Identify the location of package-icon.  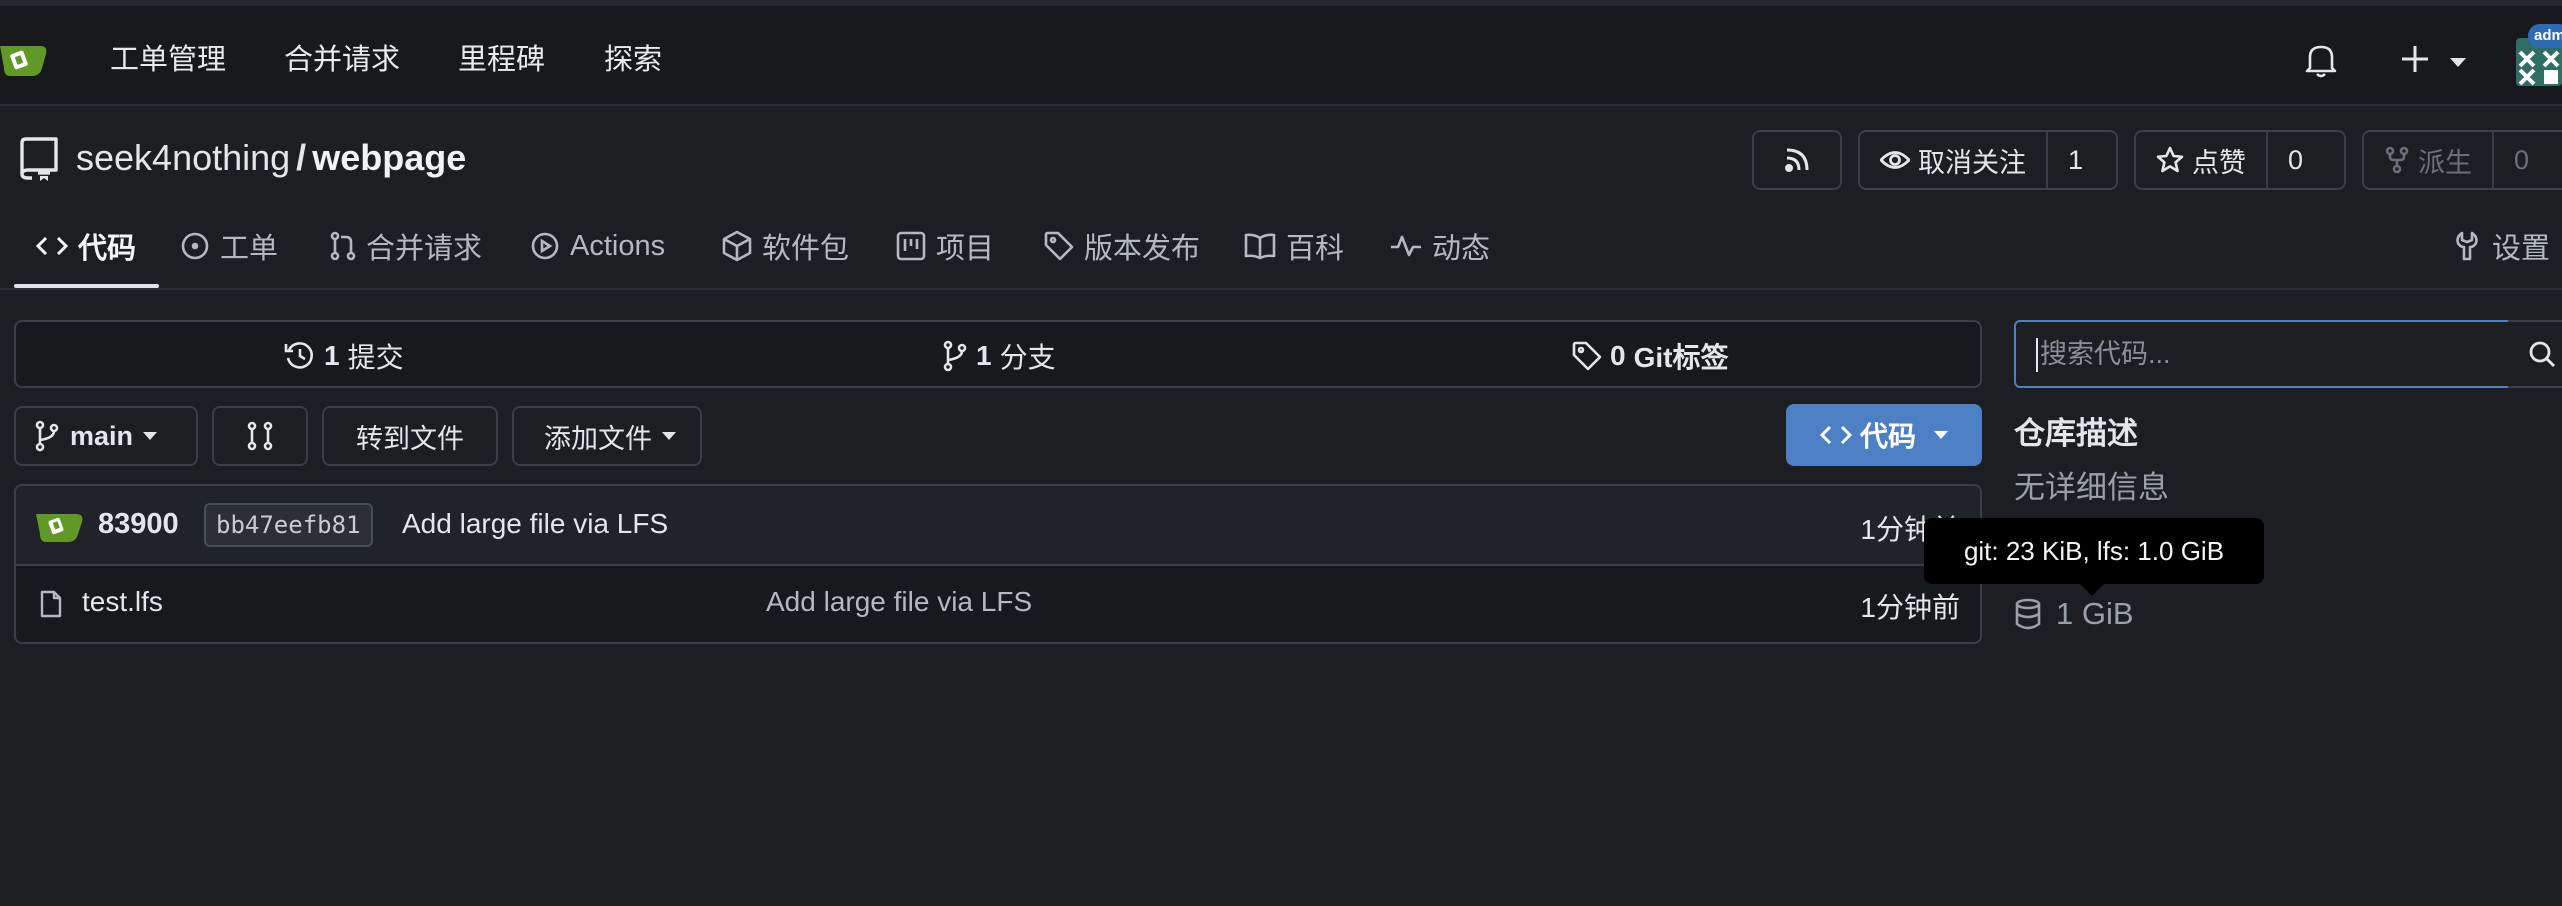
(737, 246).